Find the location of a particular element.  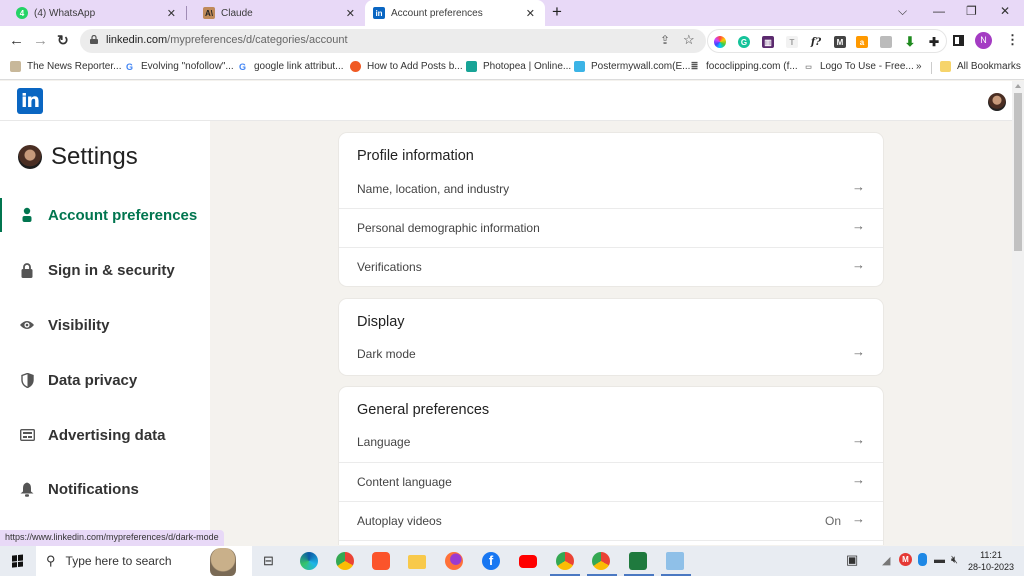

whatsapp-icon: 4 is located at coordinates (22, 13).